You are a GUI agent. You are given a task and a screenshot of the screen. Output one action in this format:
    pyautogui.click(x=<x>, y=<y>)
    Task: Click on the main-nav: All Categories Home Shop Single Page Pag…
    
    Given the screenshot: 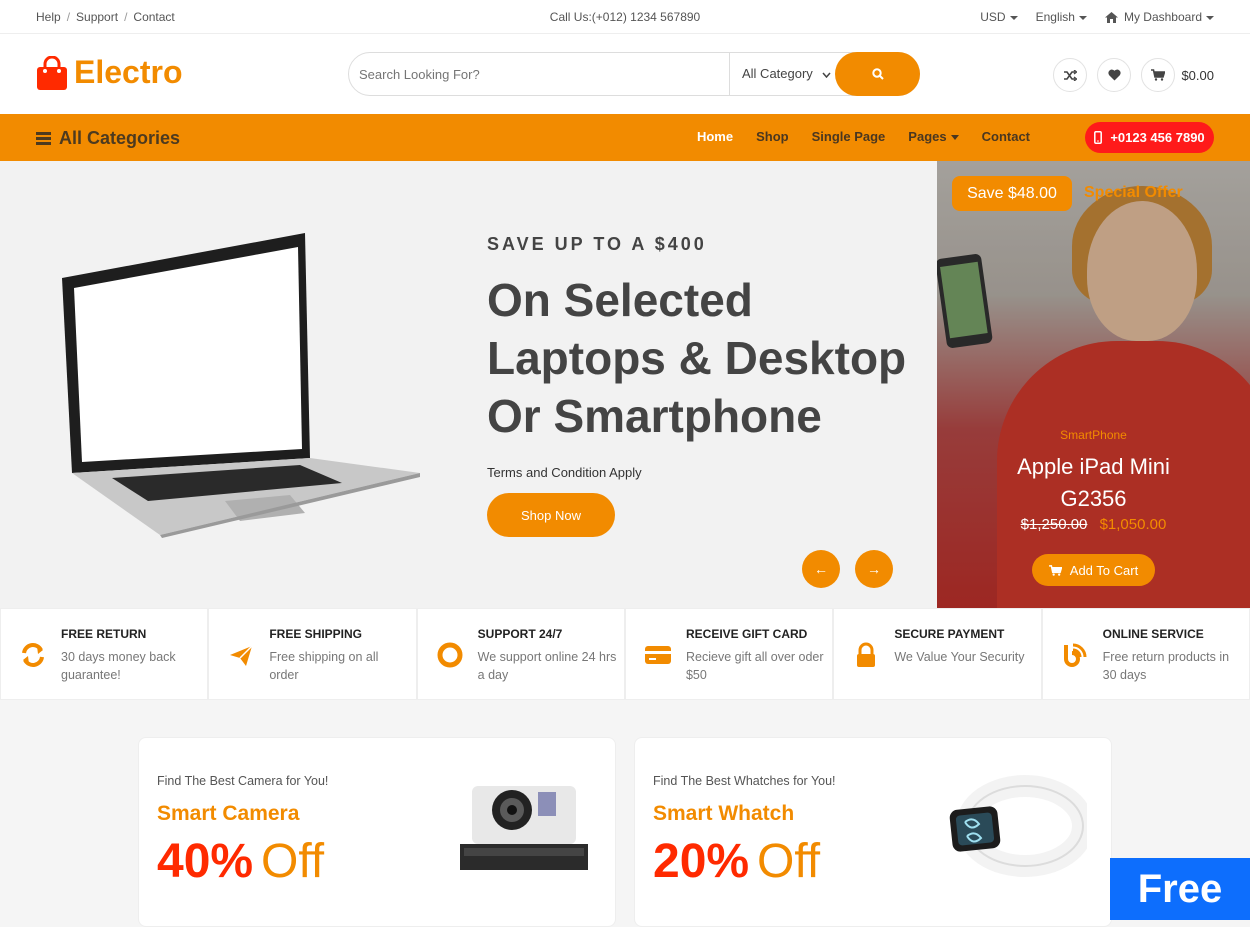 What is the action you would take?
    pyautogui.click(x=625, y=137)
    